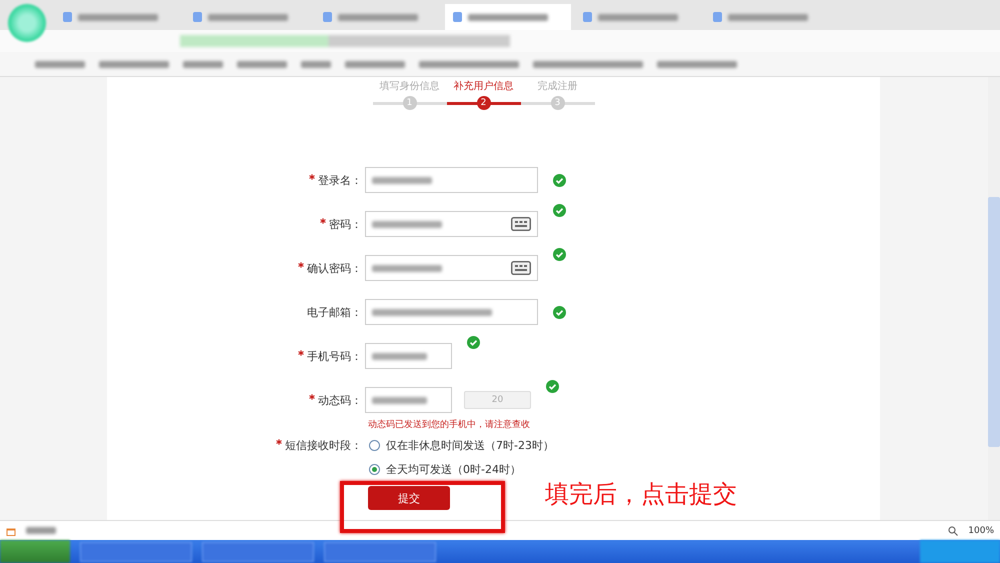  Describe the element at coordinates (409, 498) in the screenshot. I see `submit-button: 提交` at that location.